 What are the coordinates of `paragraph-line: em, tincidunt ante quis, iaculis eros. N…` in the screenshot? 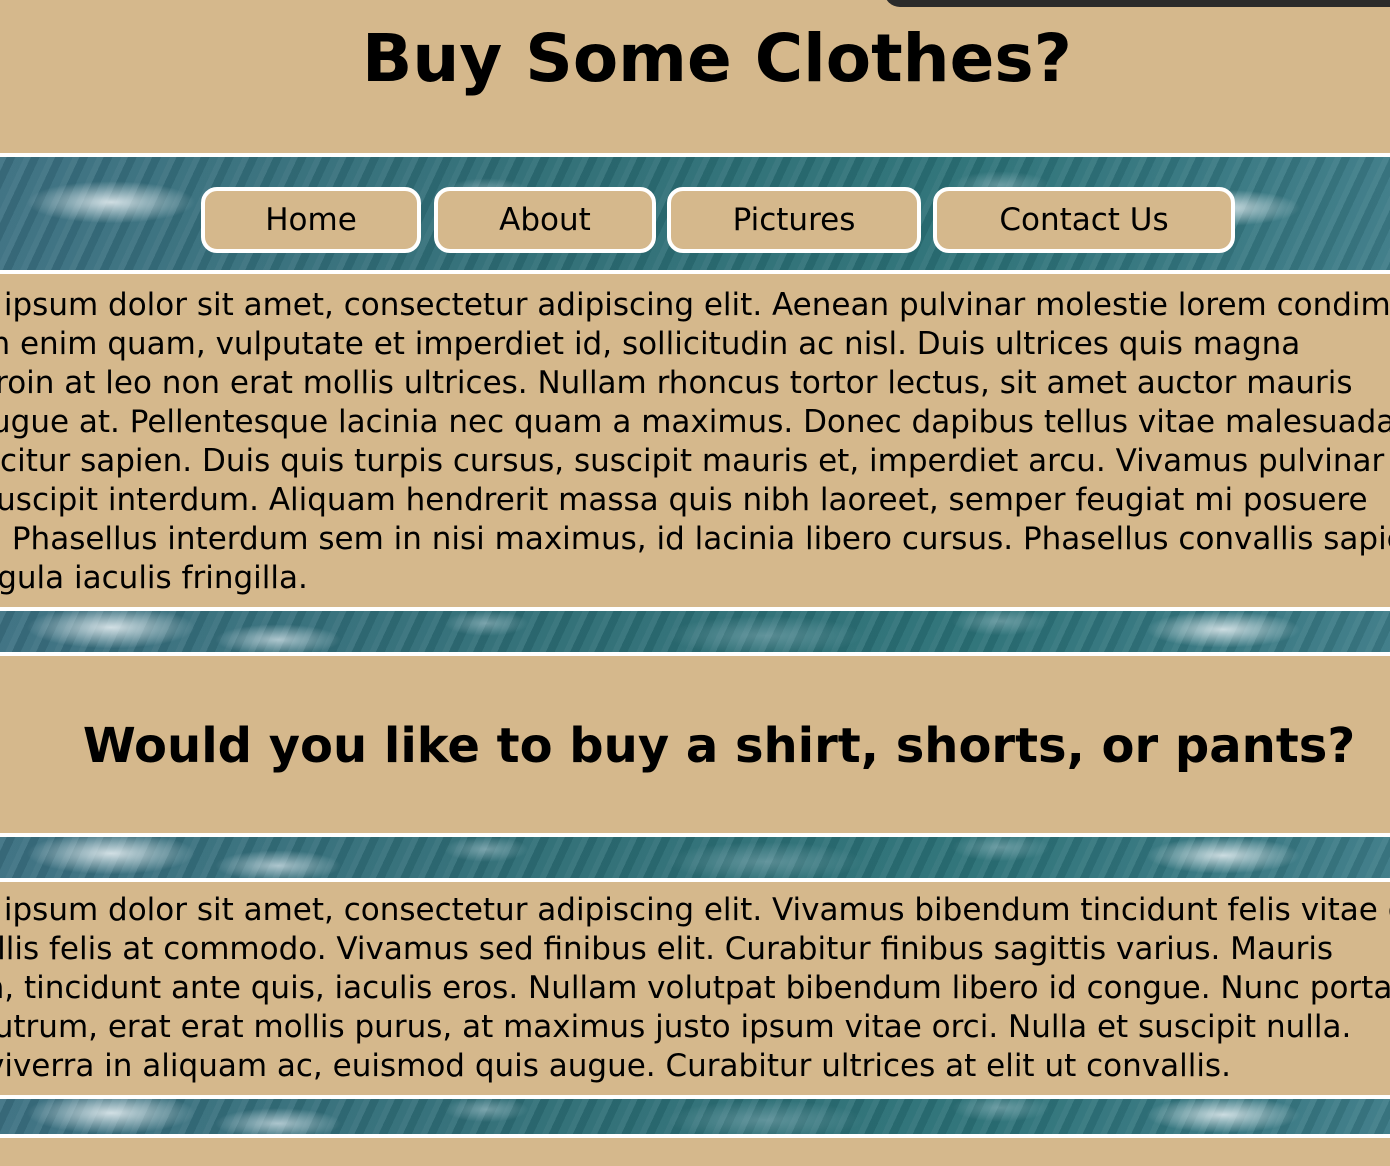 It's located at (695, 988).